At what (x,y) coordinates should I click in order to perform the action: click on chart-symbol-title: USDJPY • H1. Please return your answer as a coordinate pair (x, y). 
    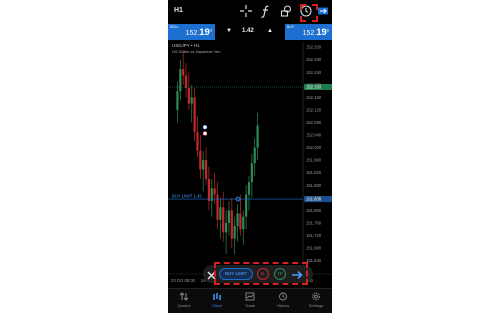
    Looking at the image, I should click on (186, 45).